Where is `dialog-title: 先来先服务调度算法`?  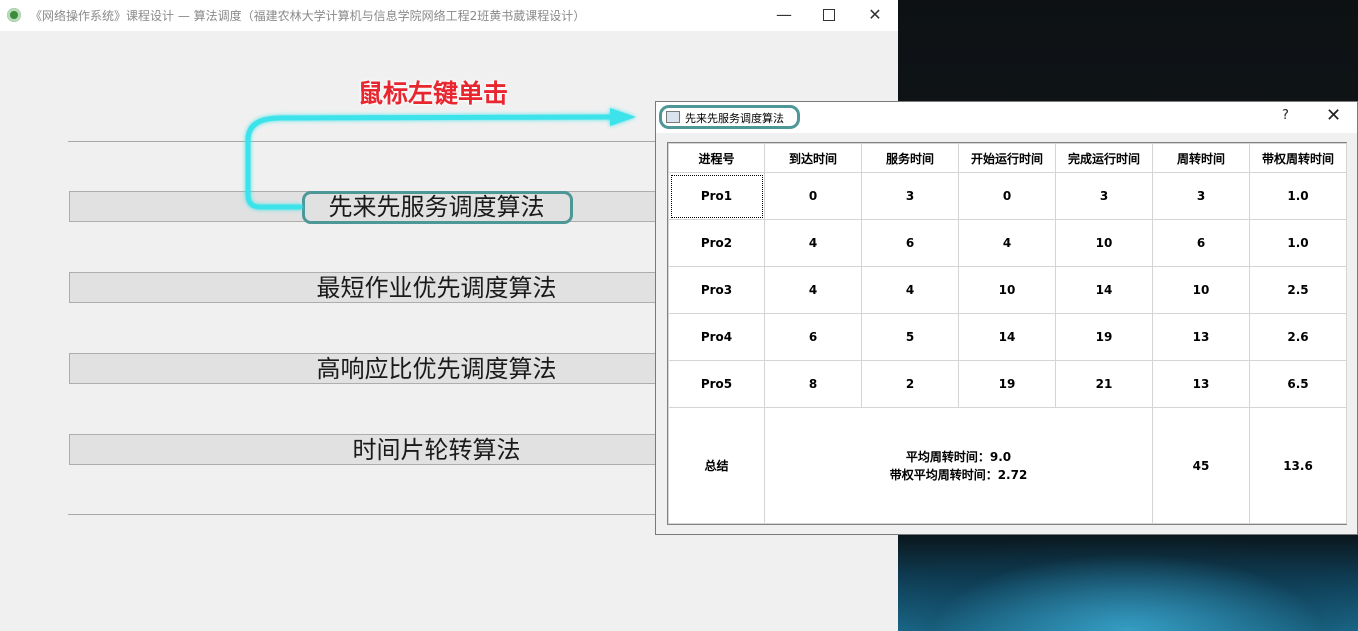 dialog-title: 先来先服务调度算法 is located at coordinates (734, 118).